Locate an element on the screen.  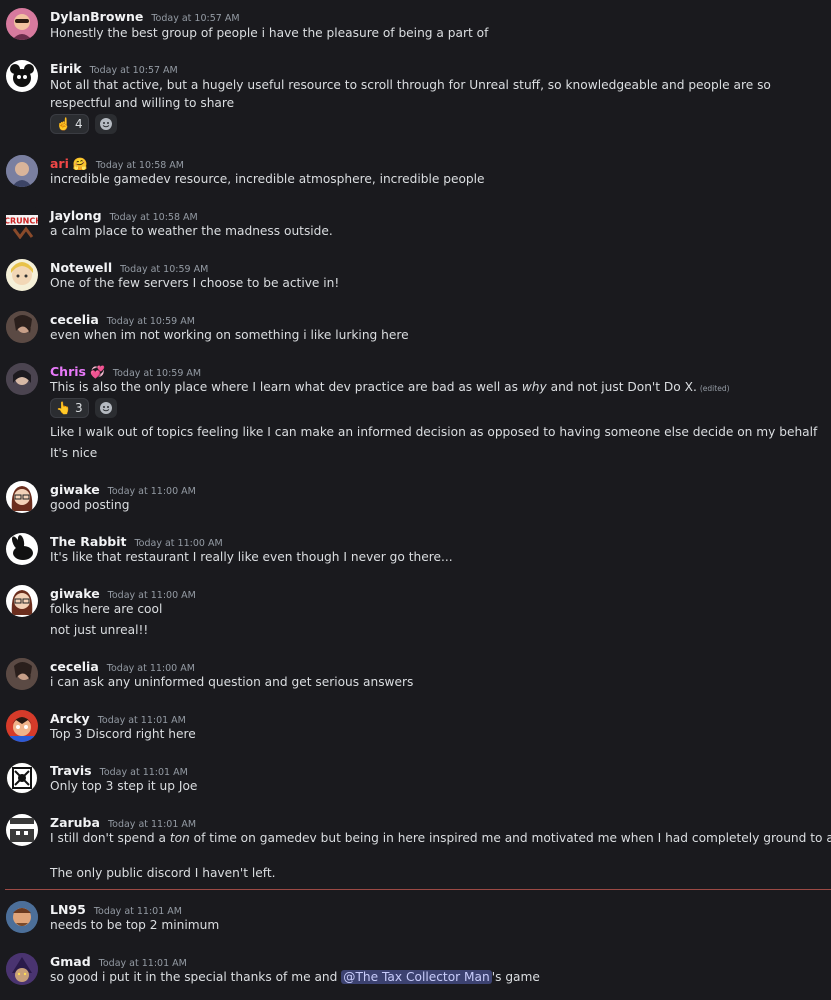
message-text: good posting is located at coordinates (90, 505).